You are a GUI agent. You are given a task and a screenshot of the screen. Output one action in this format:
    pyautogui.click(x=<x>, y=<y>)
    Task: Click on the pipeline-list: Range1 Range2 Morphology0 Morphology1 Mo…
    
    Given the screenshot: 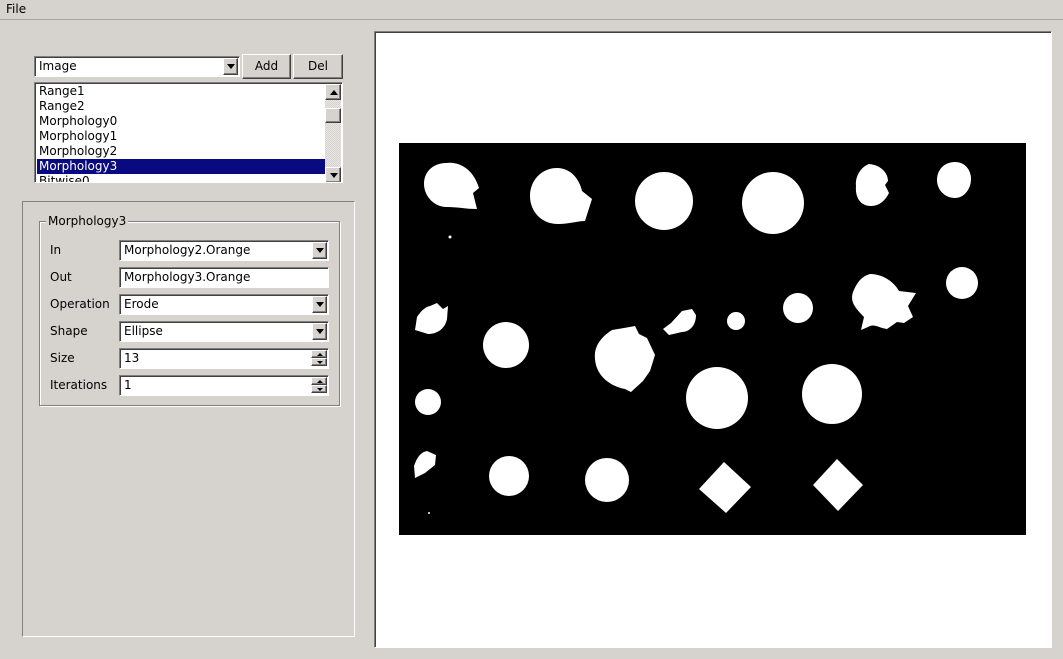 What is the action you would take?
    pyautogui.click(x=188, y=132)
    